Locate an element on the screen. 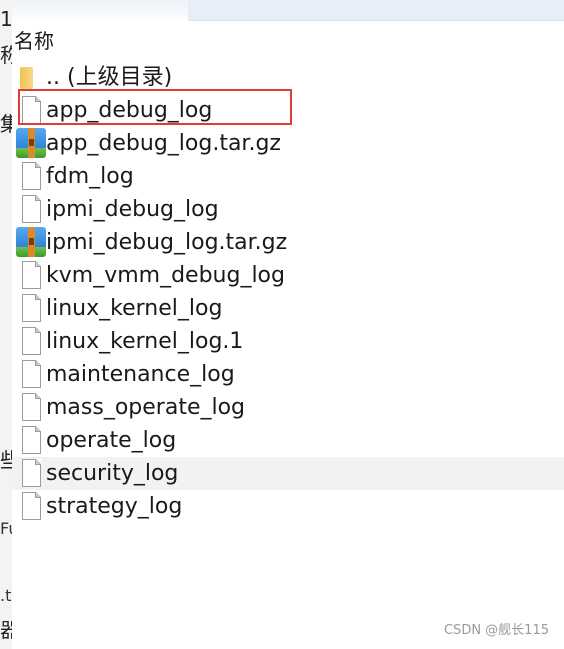 This screenshot has height=649, width=564. background-window-edge: 1 称 集 些 Fu .t 器 is located at coordinates (6, 324).